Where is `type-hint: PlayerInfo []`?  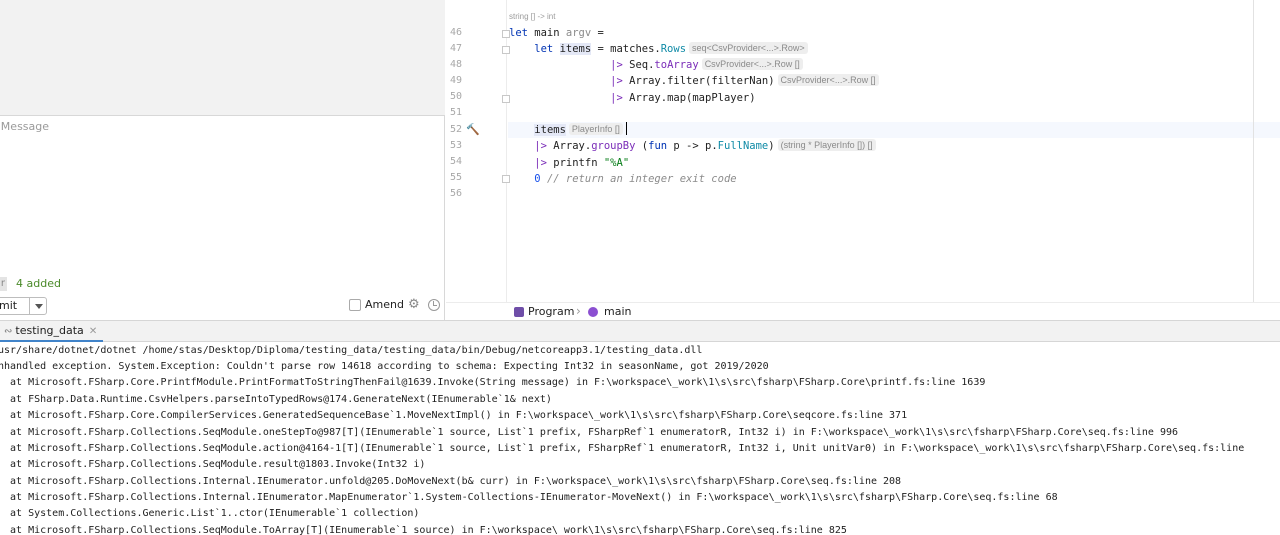
type-hint: PlayerInfo [] is located at coordinates (595, 129).